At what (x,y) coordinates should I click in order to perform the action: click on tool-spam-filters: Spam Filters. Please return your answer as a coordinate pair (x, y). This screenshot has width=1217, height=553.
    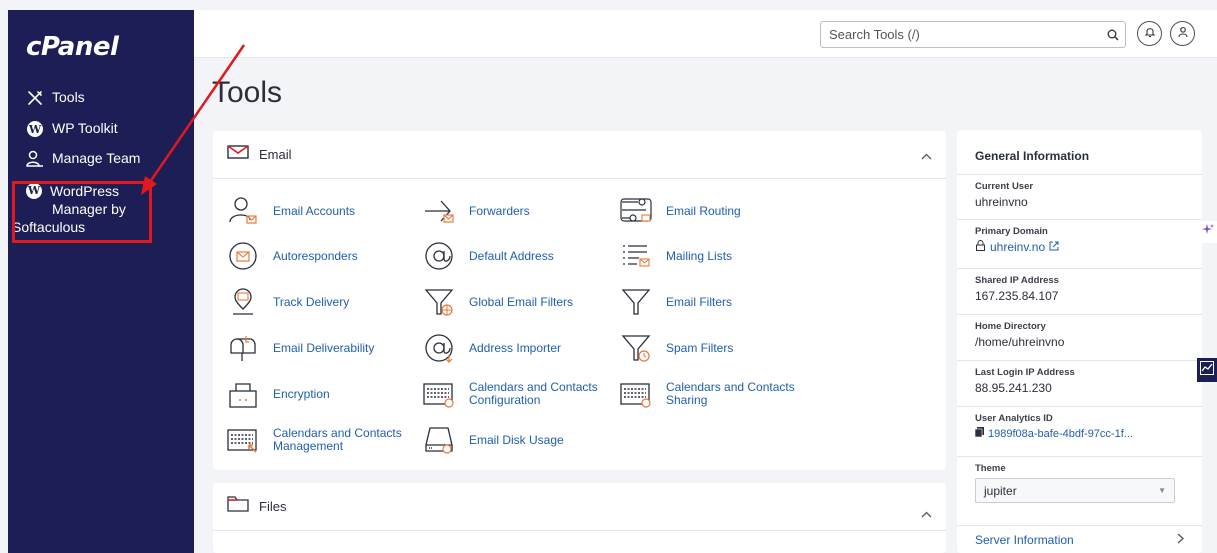
    Looking at the image, I should click on (676, 348).